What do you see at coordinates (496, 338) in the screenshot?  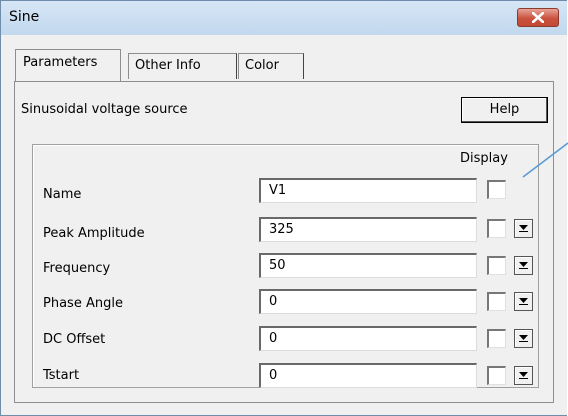 I see `dc-offset-display-checkbox` at bounding box center [496, 338].